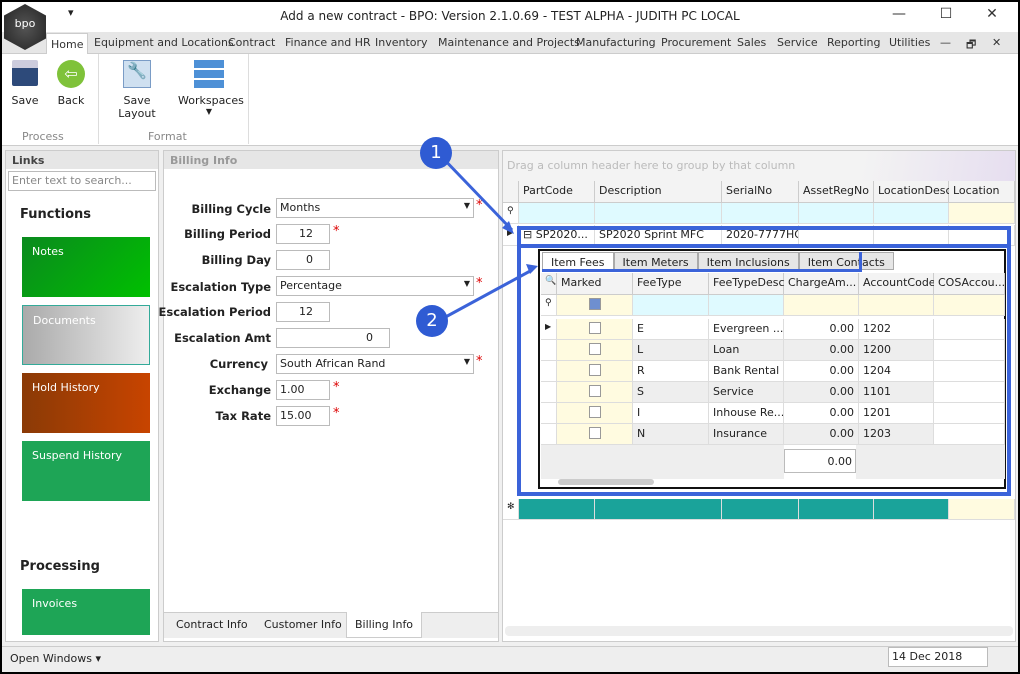  I want to click on date-field: 14 Dec 2018, so click(938, 657).